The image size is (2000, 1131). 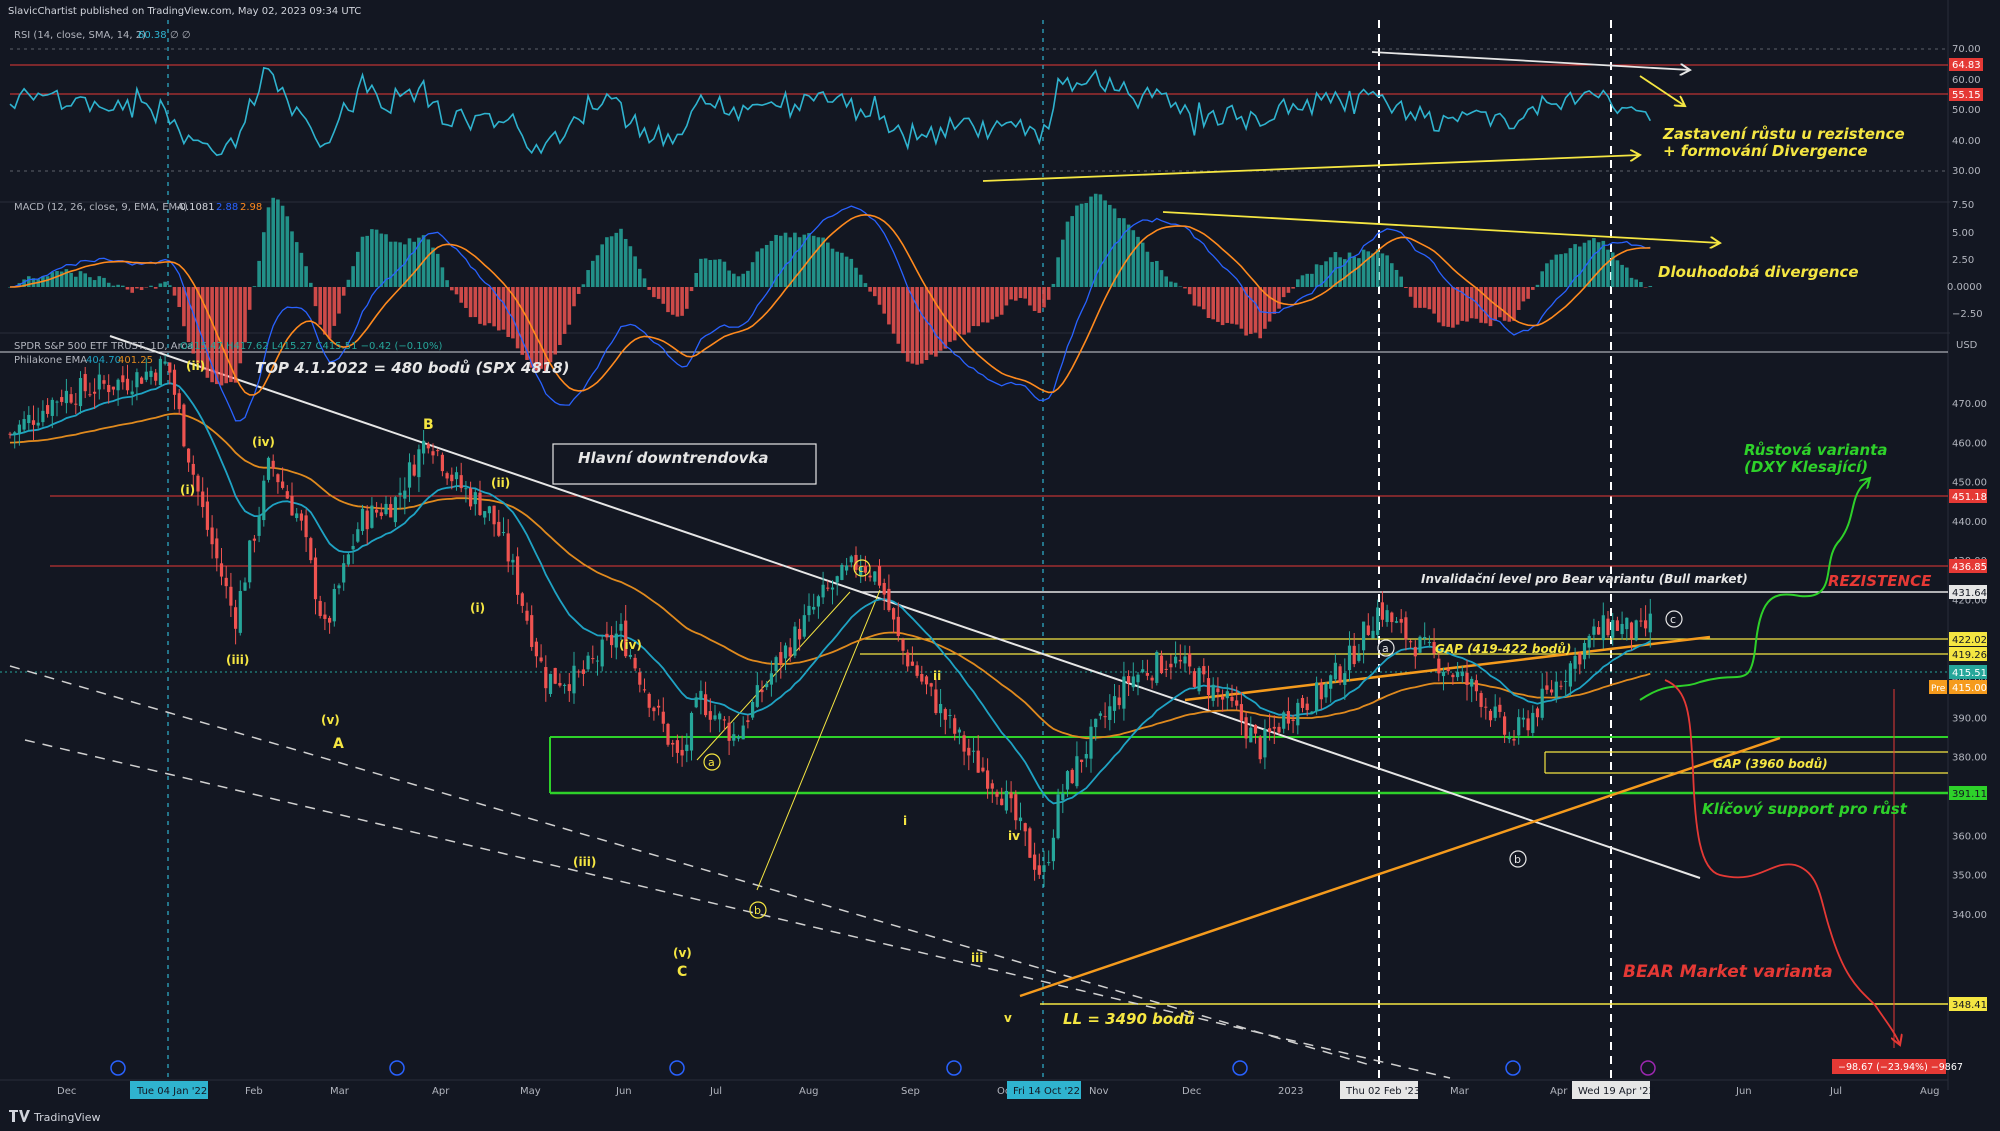 I want to click on macd-tick: 7.50, so click(x=1963, y=205).